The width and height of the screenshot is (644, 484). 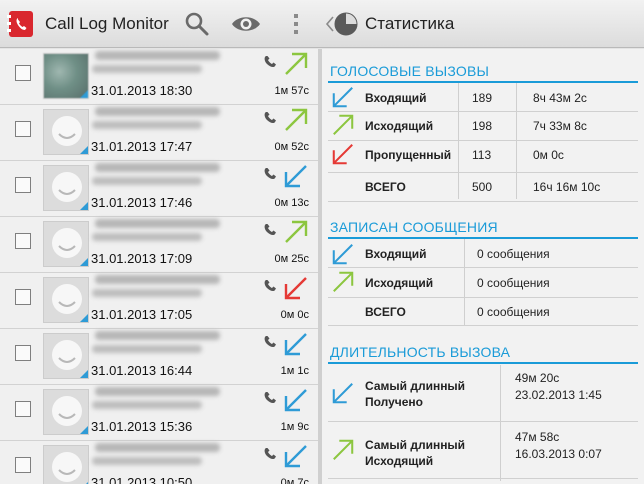 I want to click on longest-received-value: 49м 20с, so click(x=537, y=378).